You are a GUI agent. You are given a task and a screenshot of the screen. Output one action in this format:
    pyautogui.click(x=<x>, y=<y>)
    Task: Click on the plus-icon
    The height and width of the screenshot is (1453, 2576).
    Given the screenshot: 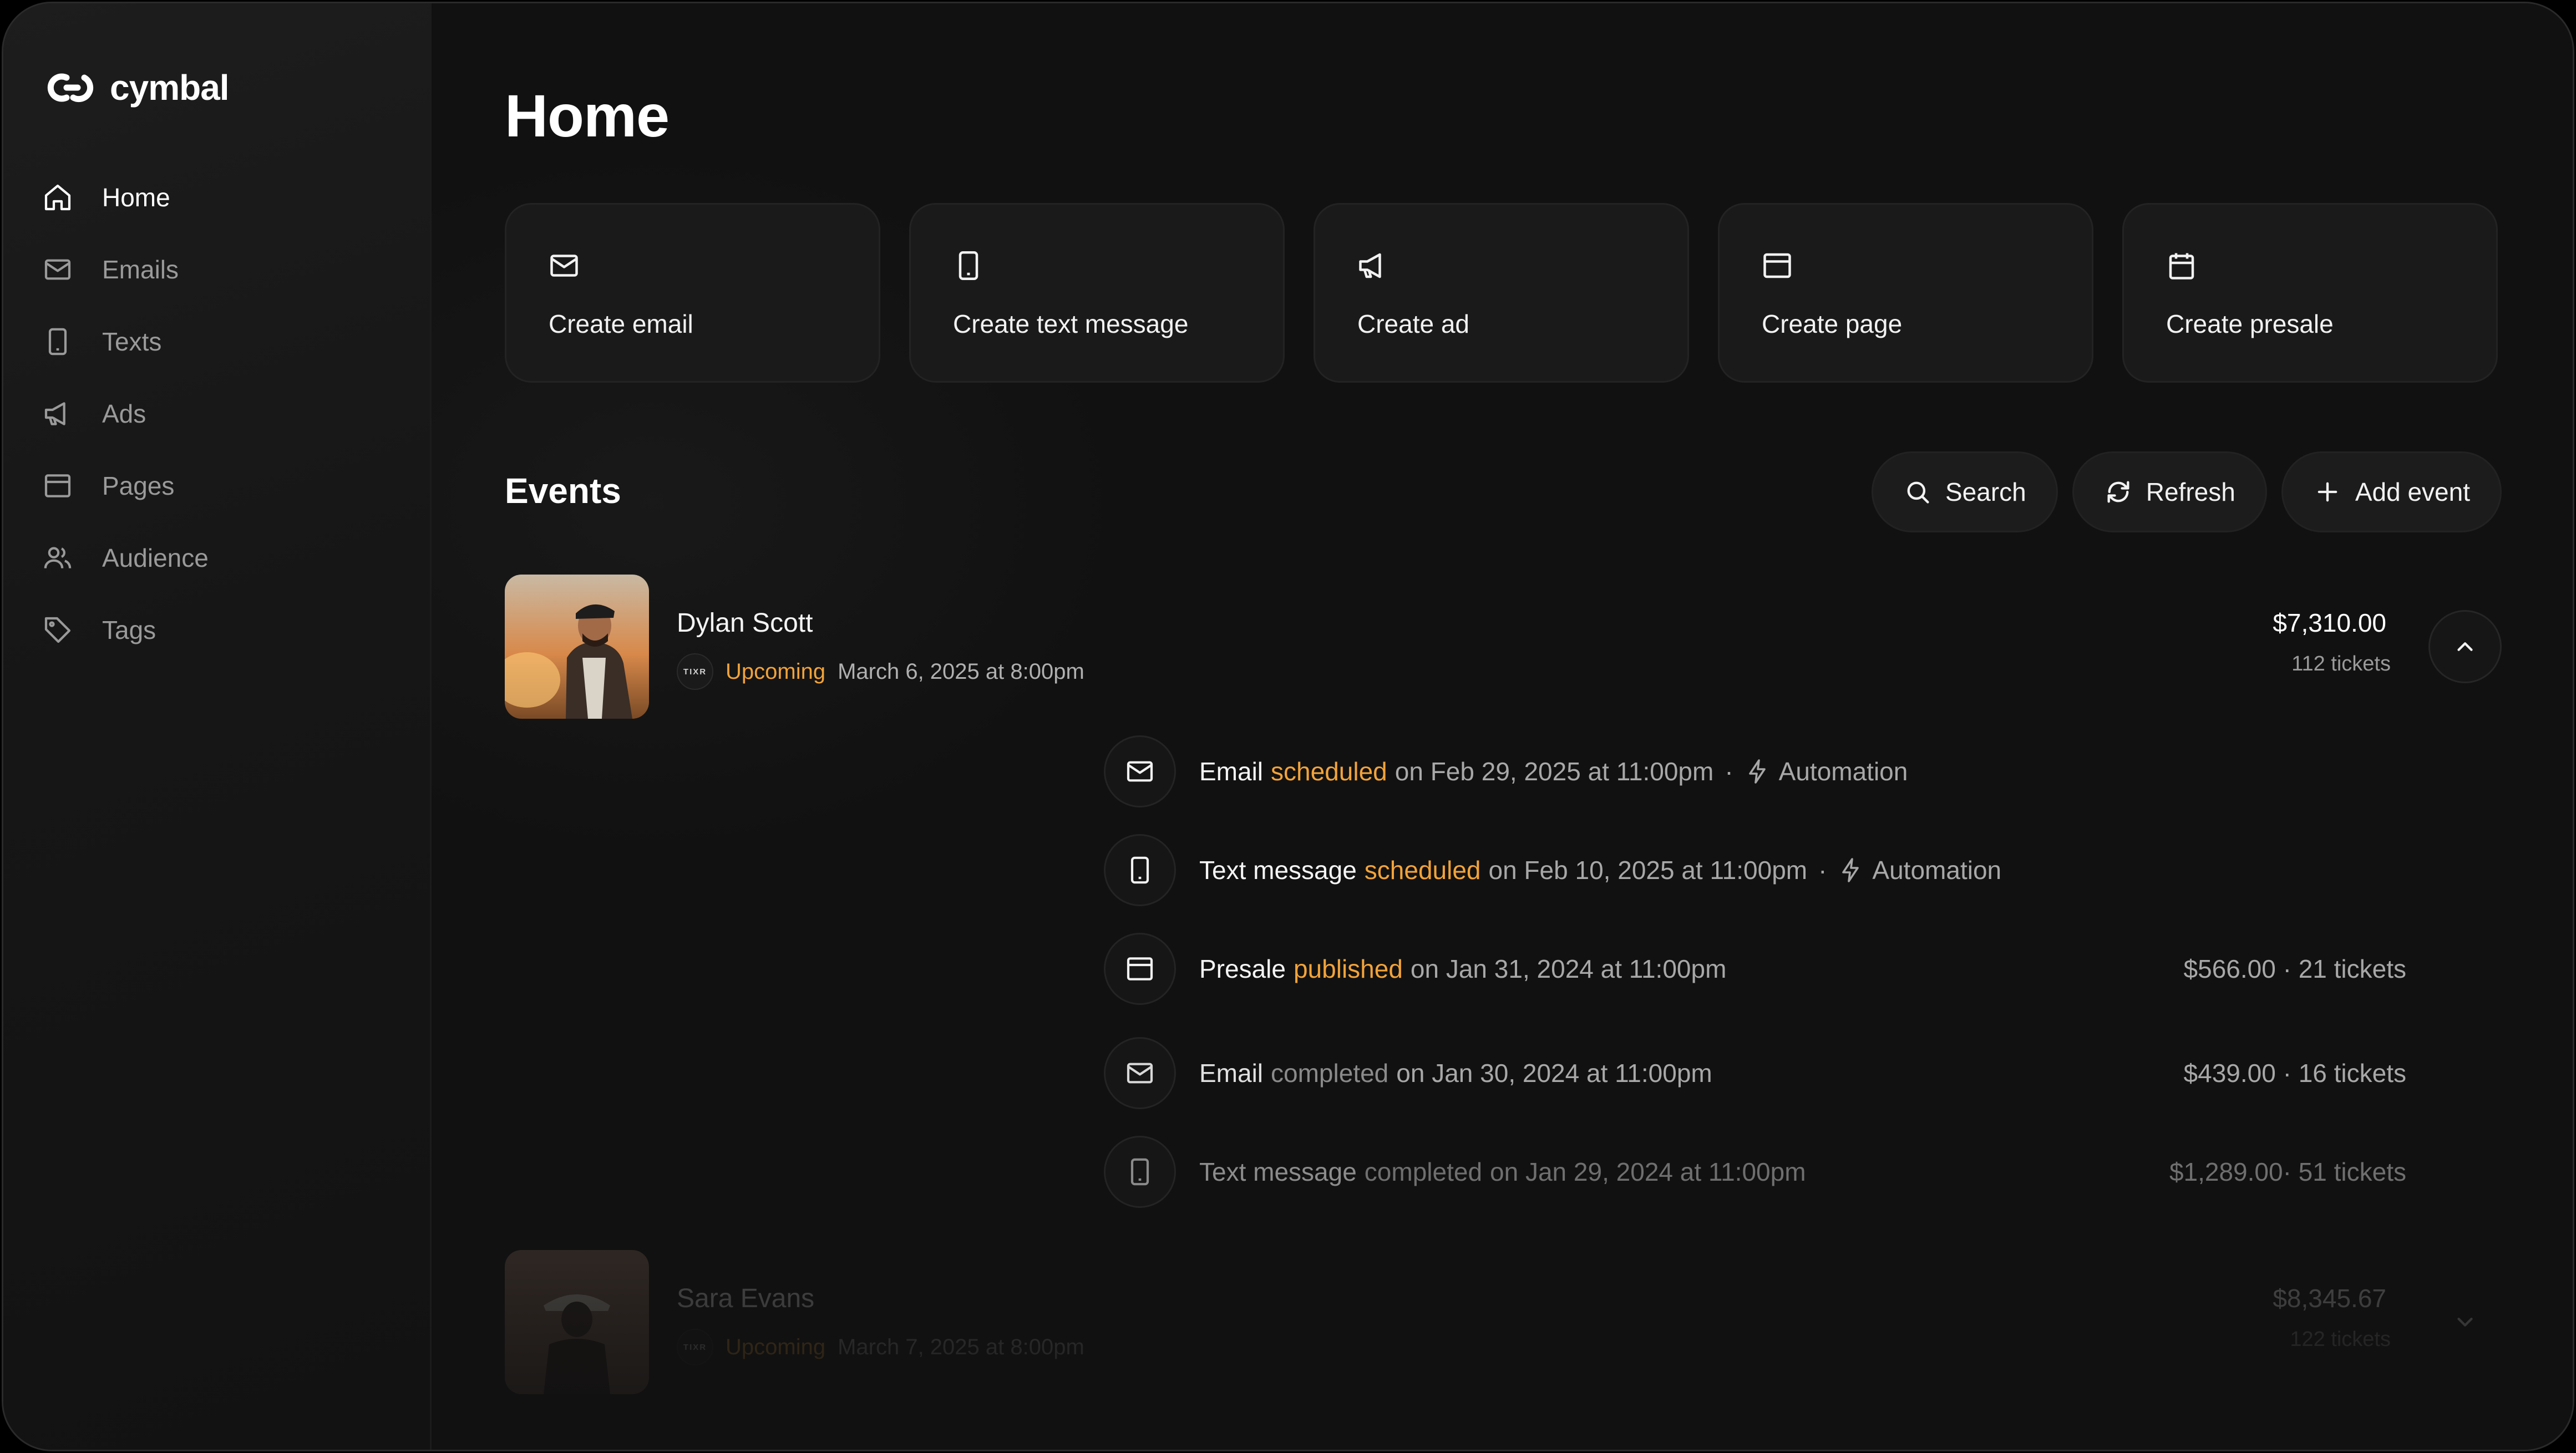 What is the action you would take?
    pyautogui.click(x=2327, y=492)
    